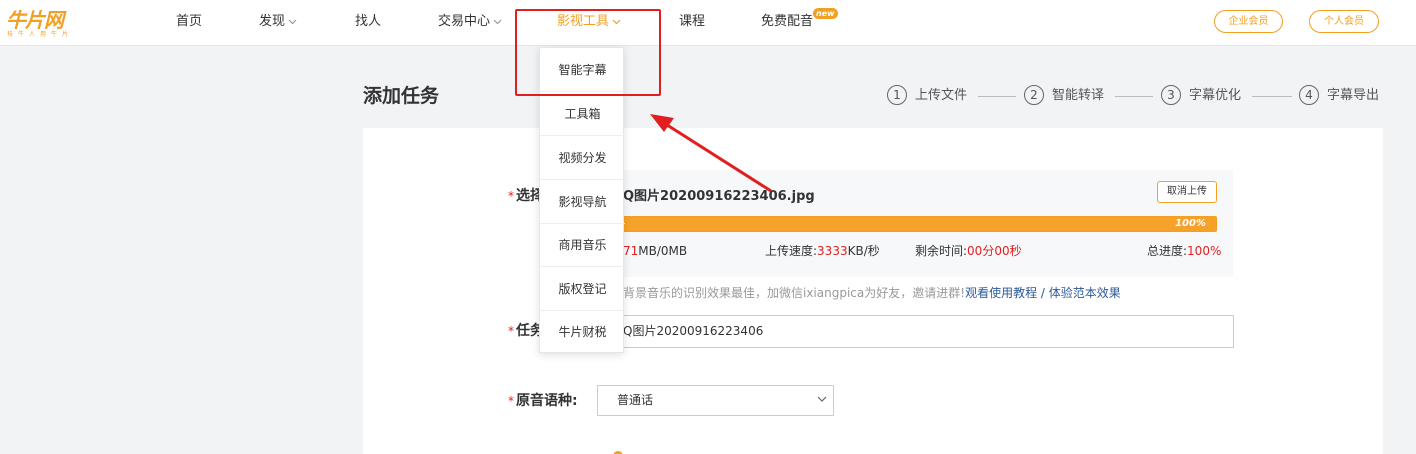 The image size is (1416, 454). I want to click on step-number: 1, so click(897, 95).